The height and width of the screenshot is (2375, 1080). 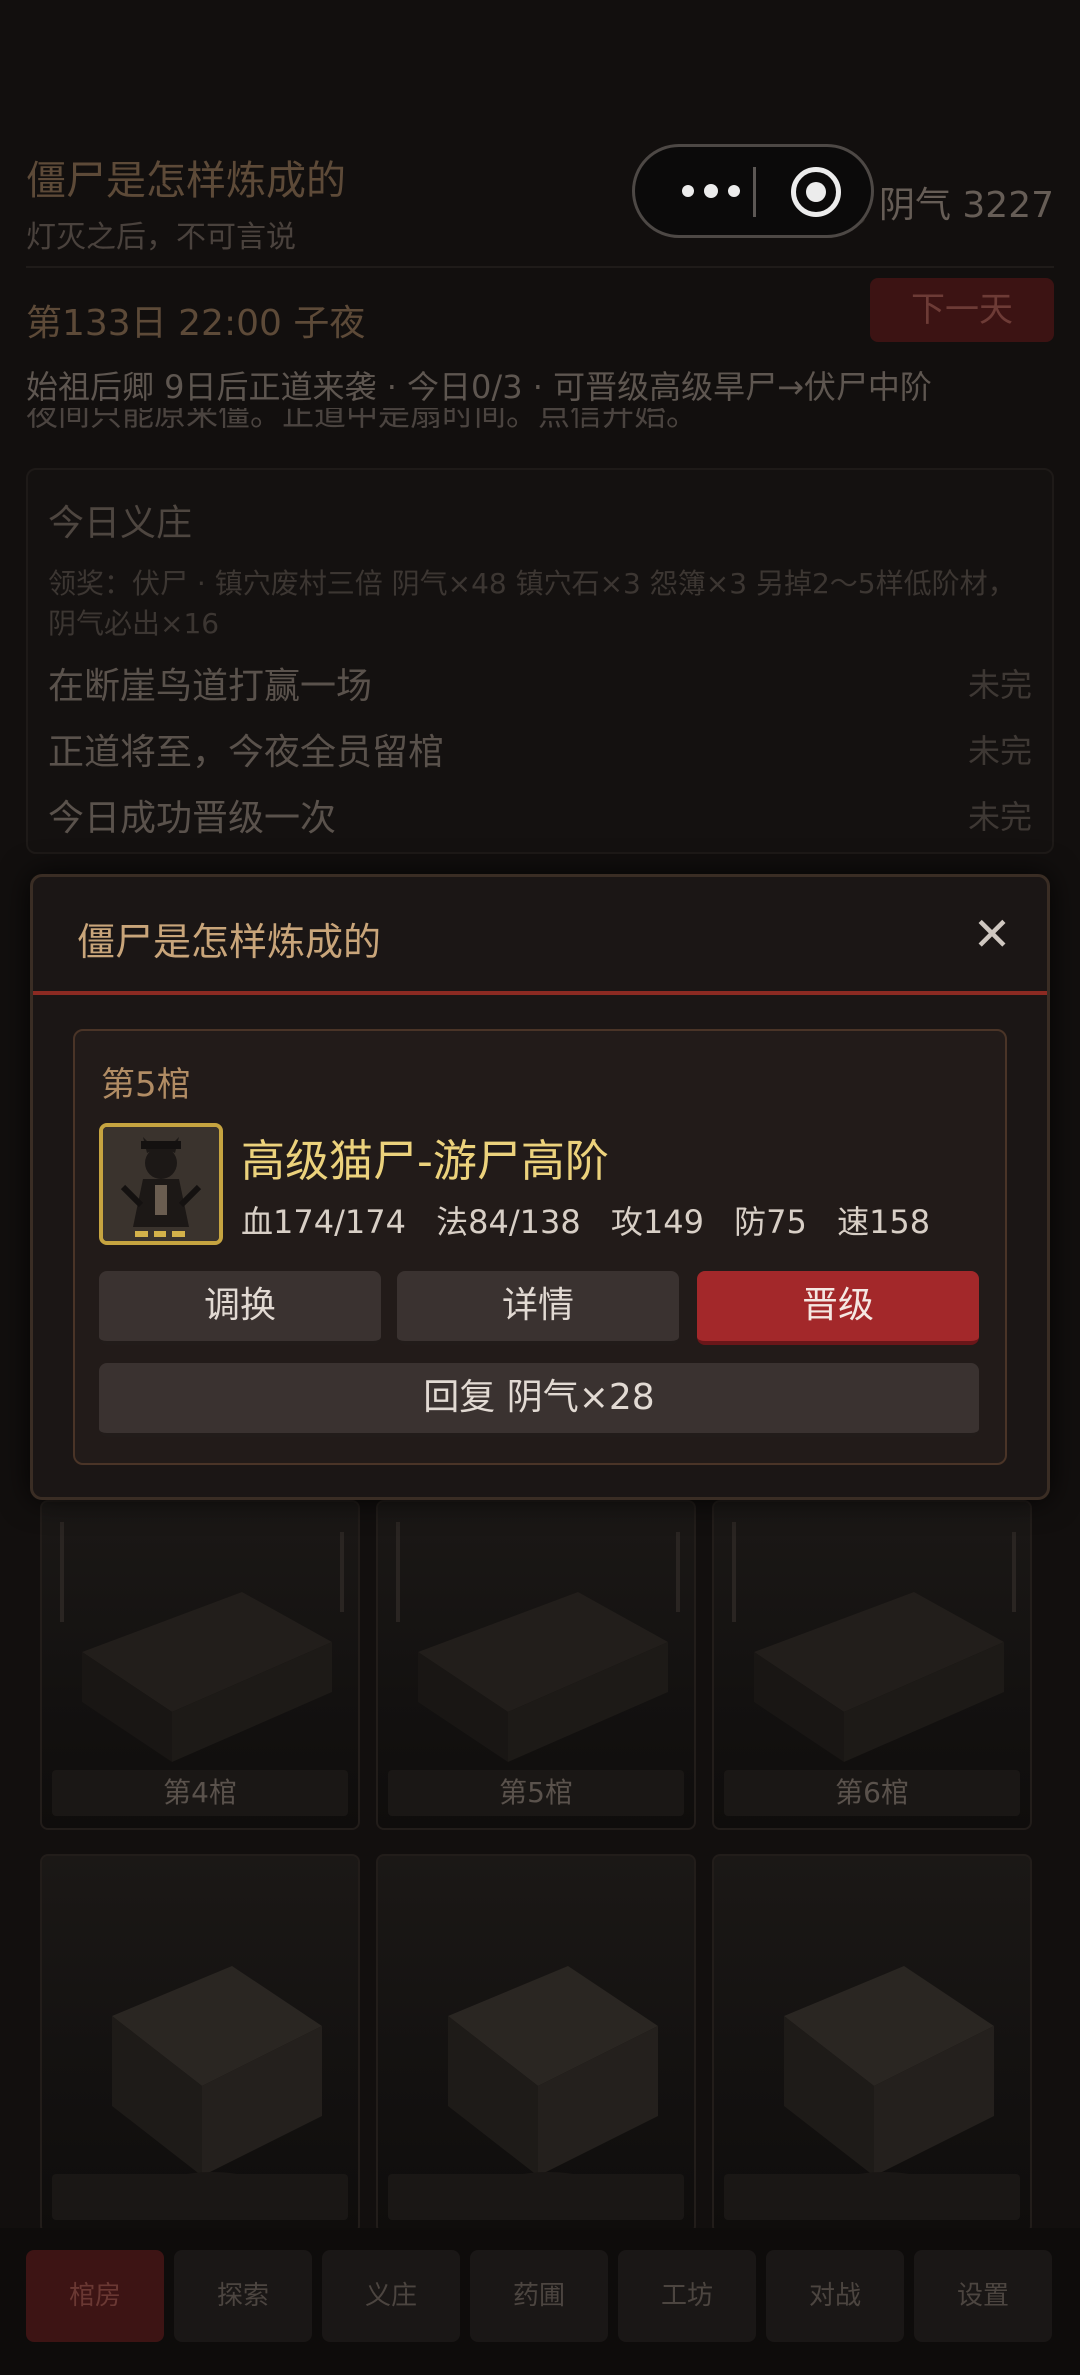 I want to click on dialog-divider, so click(x=540, y=993).